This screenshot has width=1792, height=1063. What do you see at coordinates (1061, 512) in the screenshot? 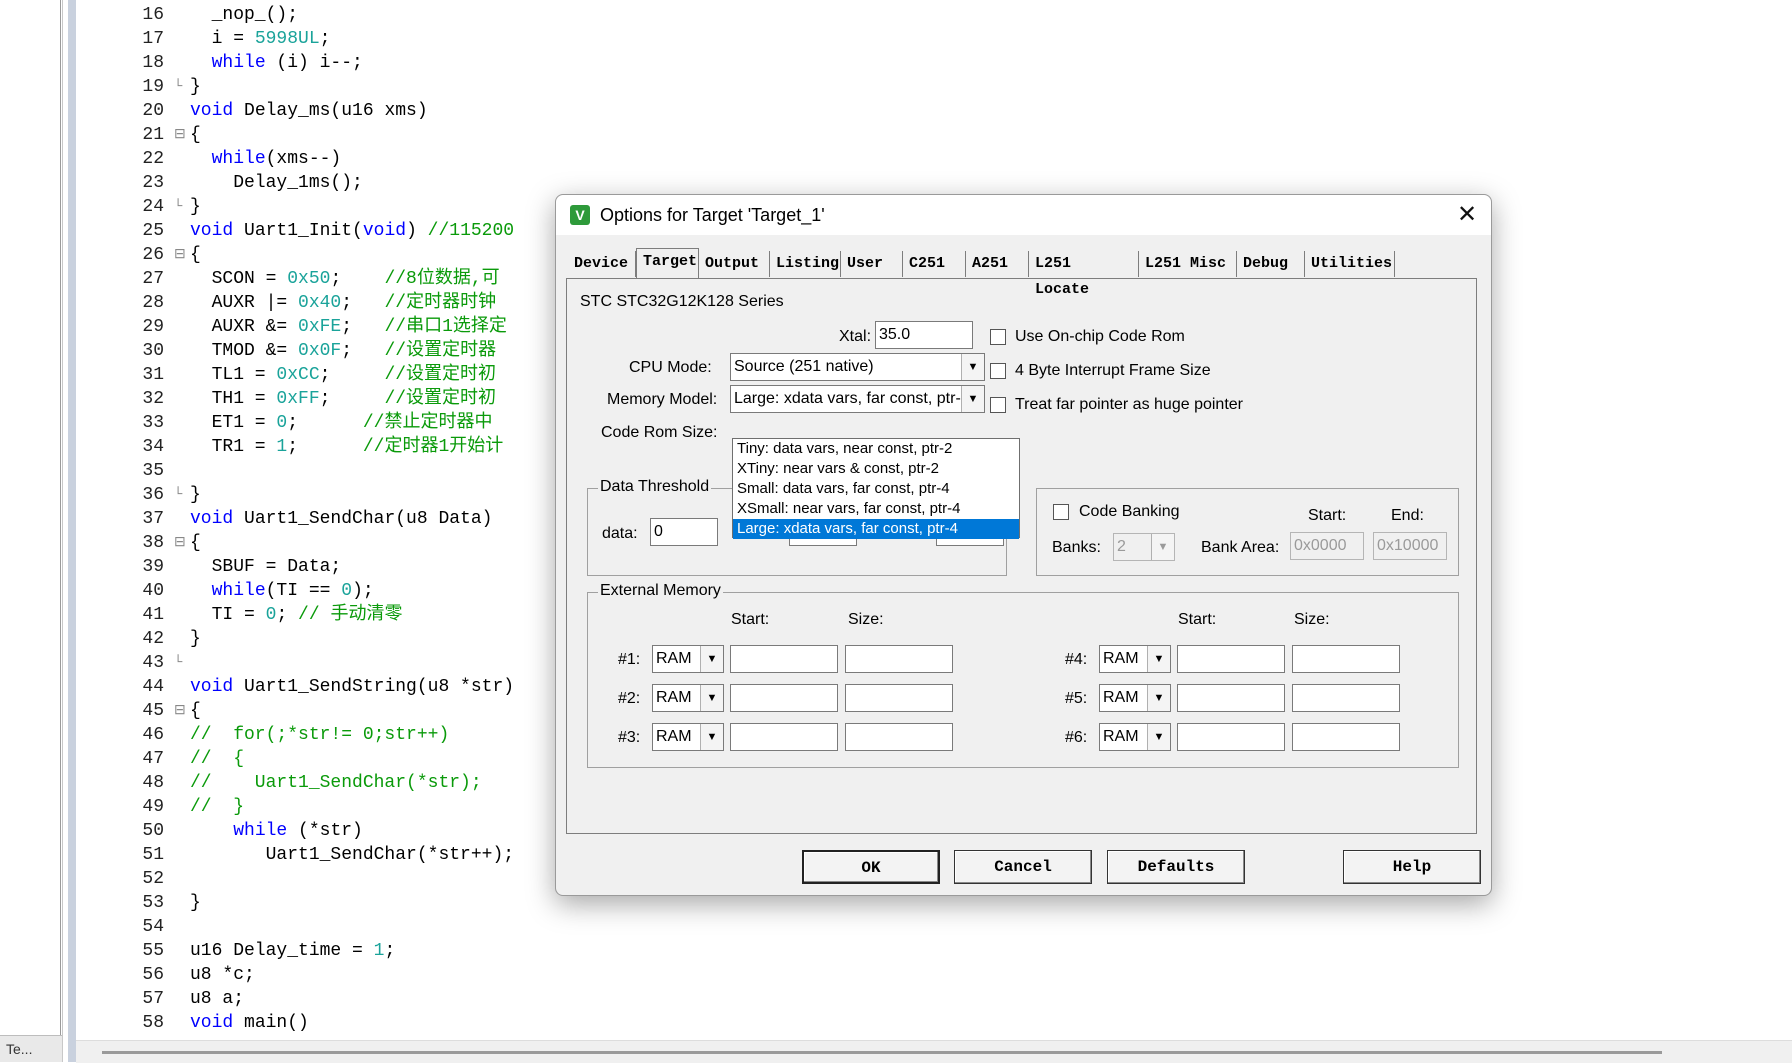
I see `code-banking-checkbox` at bounding box center [1061, 512].